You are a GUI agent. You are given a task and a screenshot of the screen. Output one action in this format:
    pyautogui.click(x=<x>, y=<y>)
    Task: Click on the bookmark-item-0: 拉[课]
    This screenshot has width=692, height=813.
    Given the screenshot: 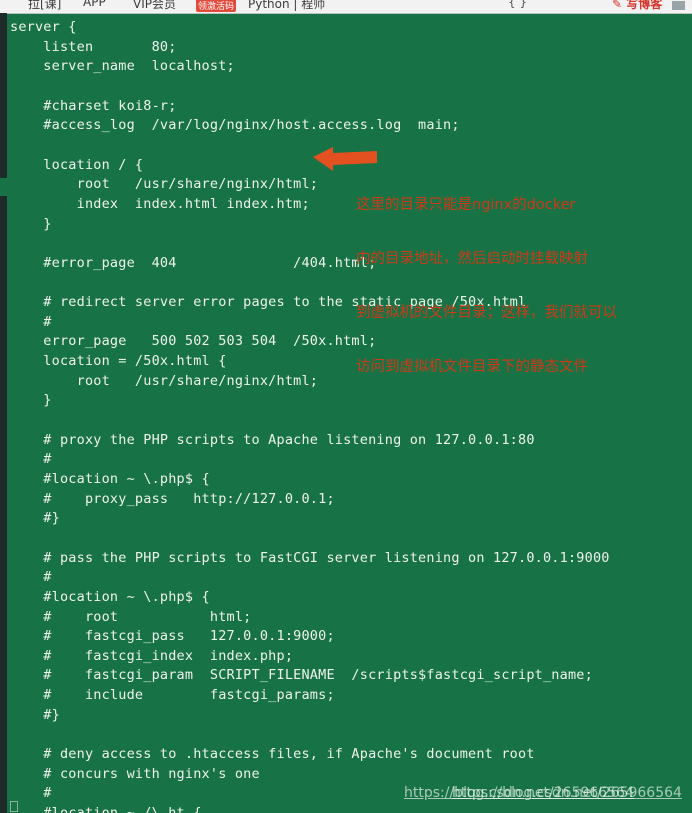 What is the action you would take?
    pyautogui.click(x=44, y=6)
    